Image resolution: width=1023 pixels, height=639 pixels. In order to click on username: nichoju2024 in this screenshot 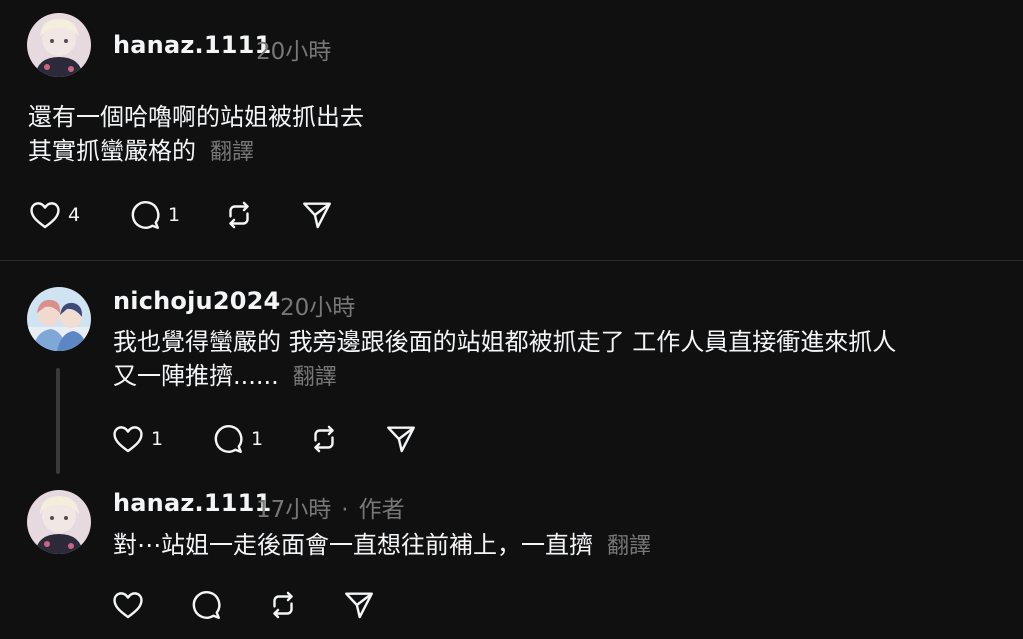, I will do `click(196, 301)`.